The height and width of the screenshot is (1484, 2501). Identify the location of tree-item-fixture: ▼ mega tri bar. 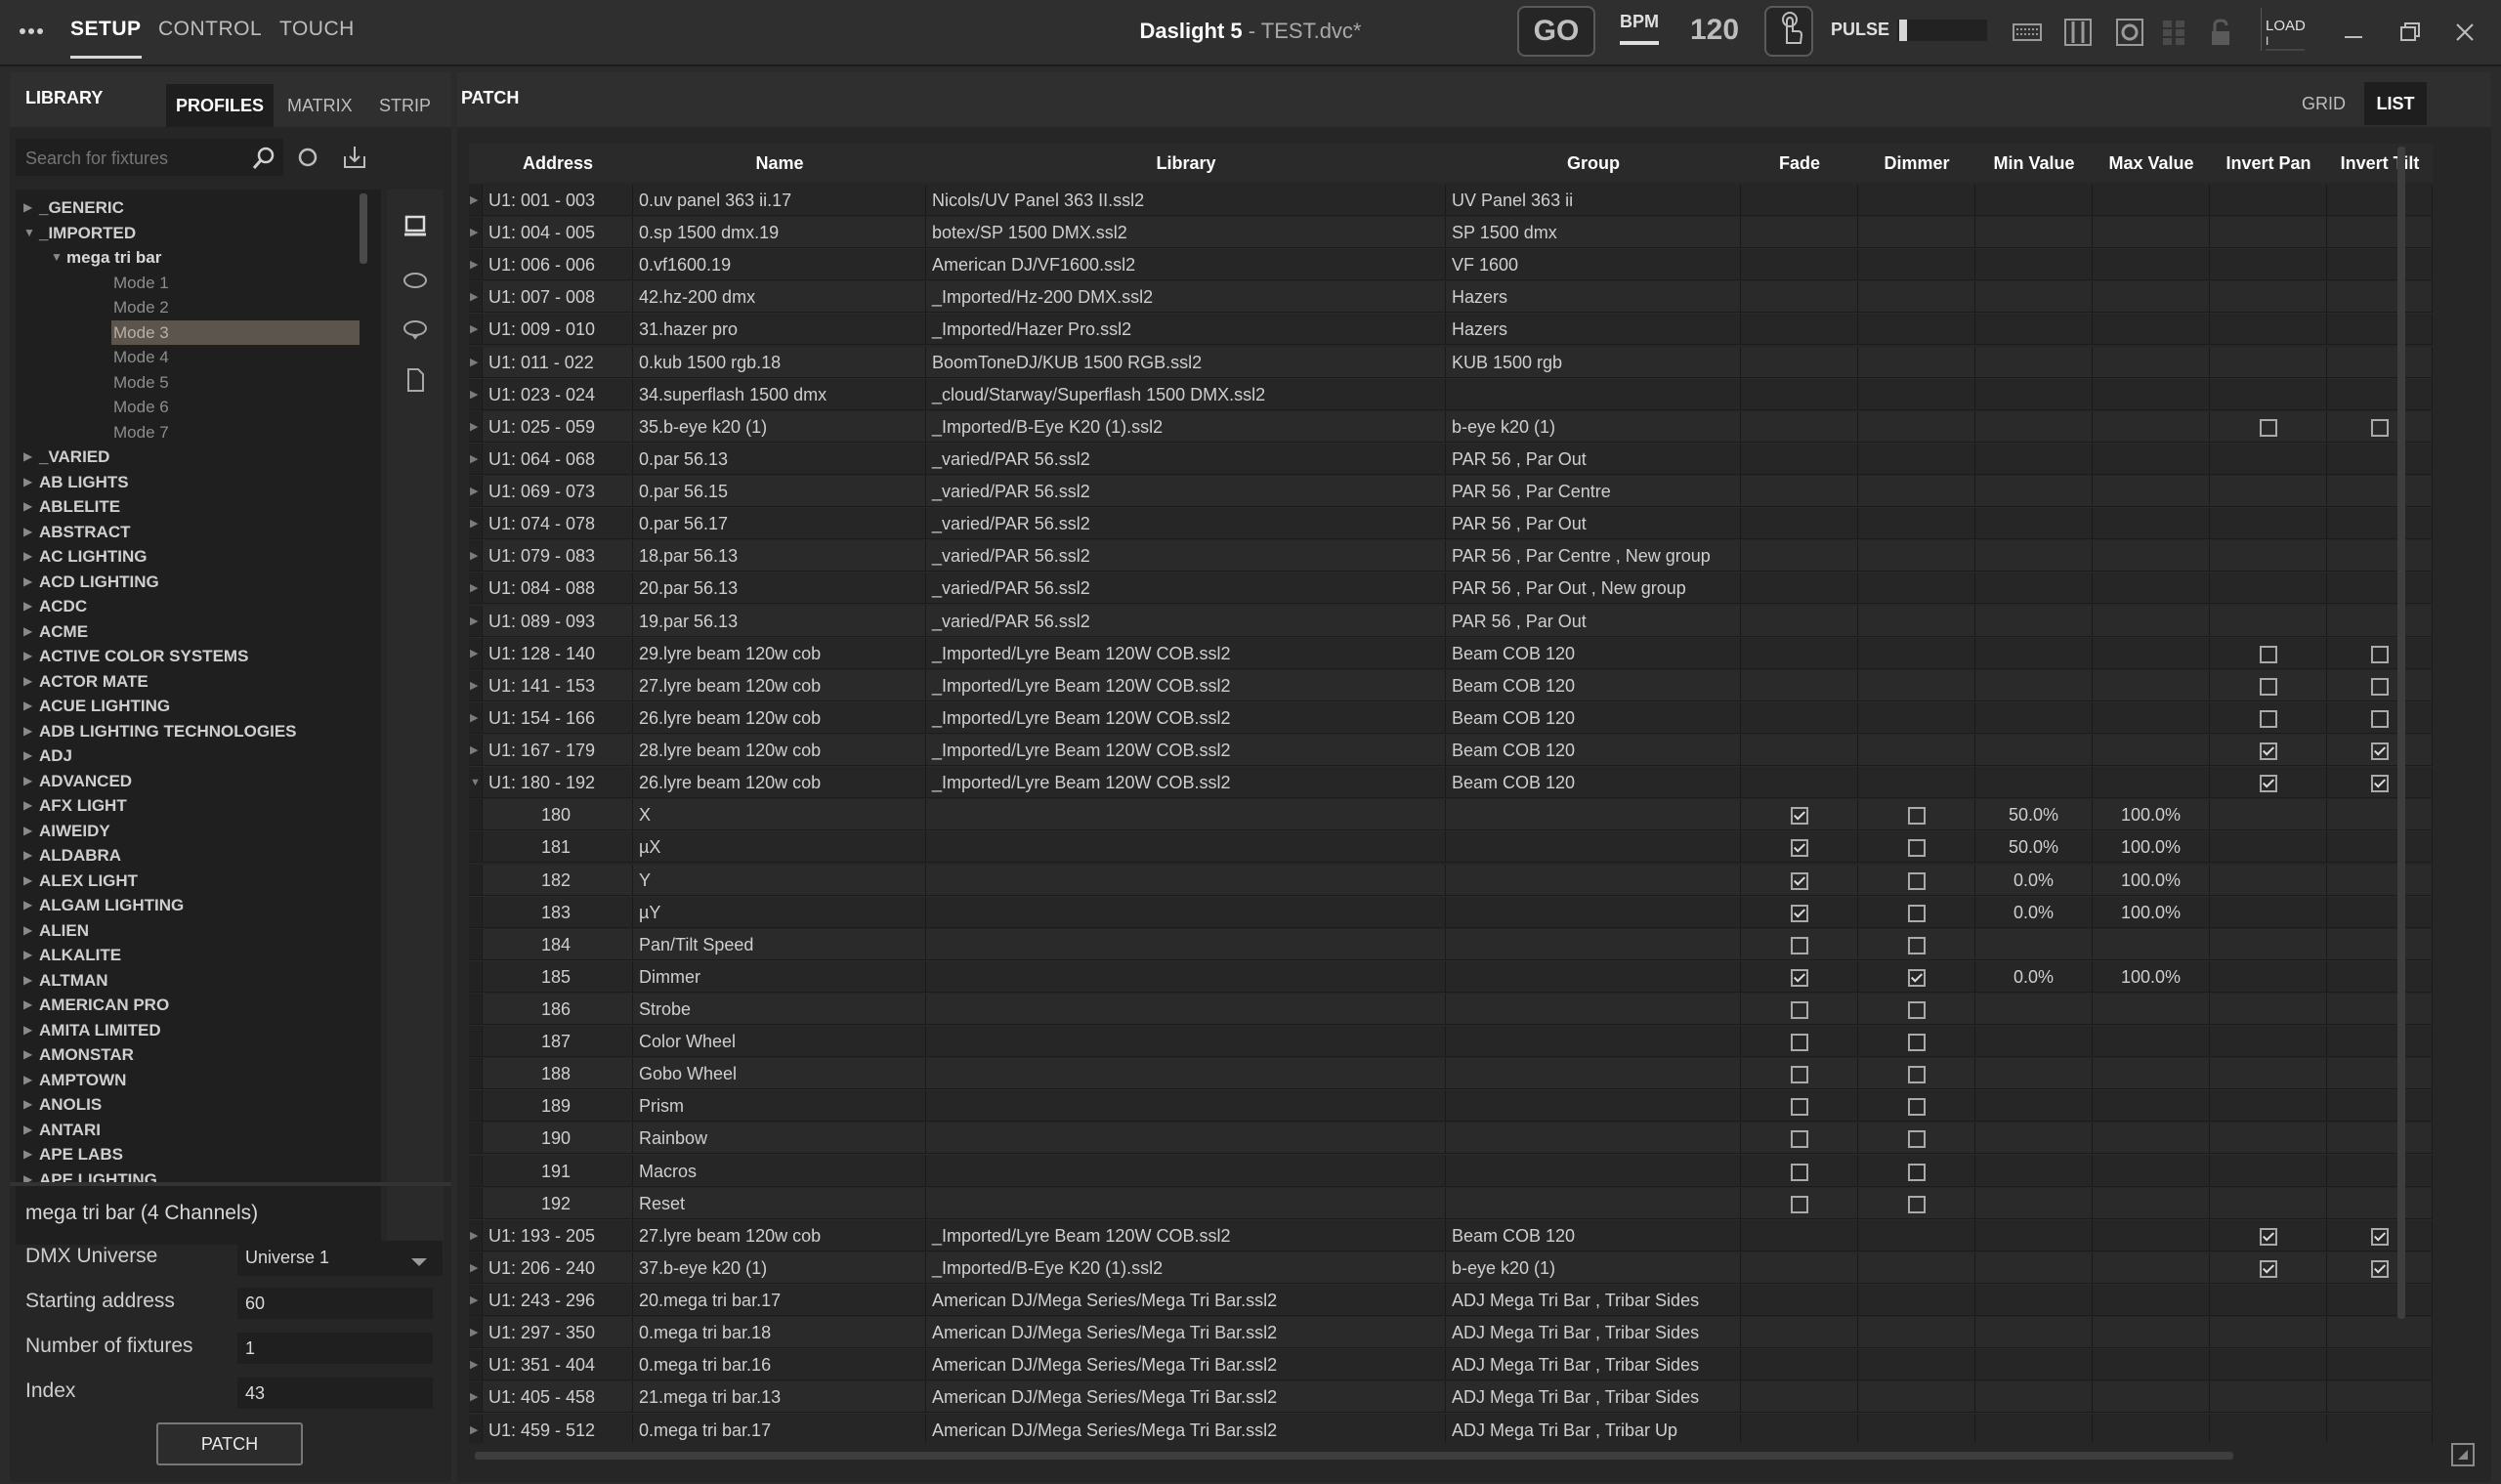
(191, 257).